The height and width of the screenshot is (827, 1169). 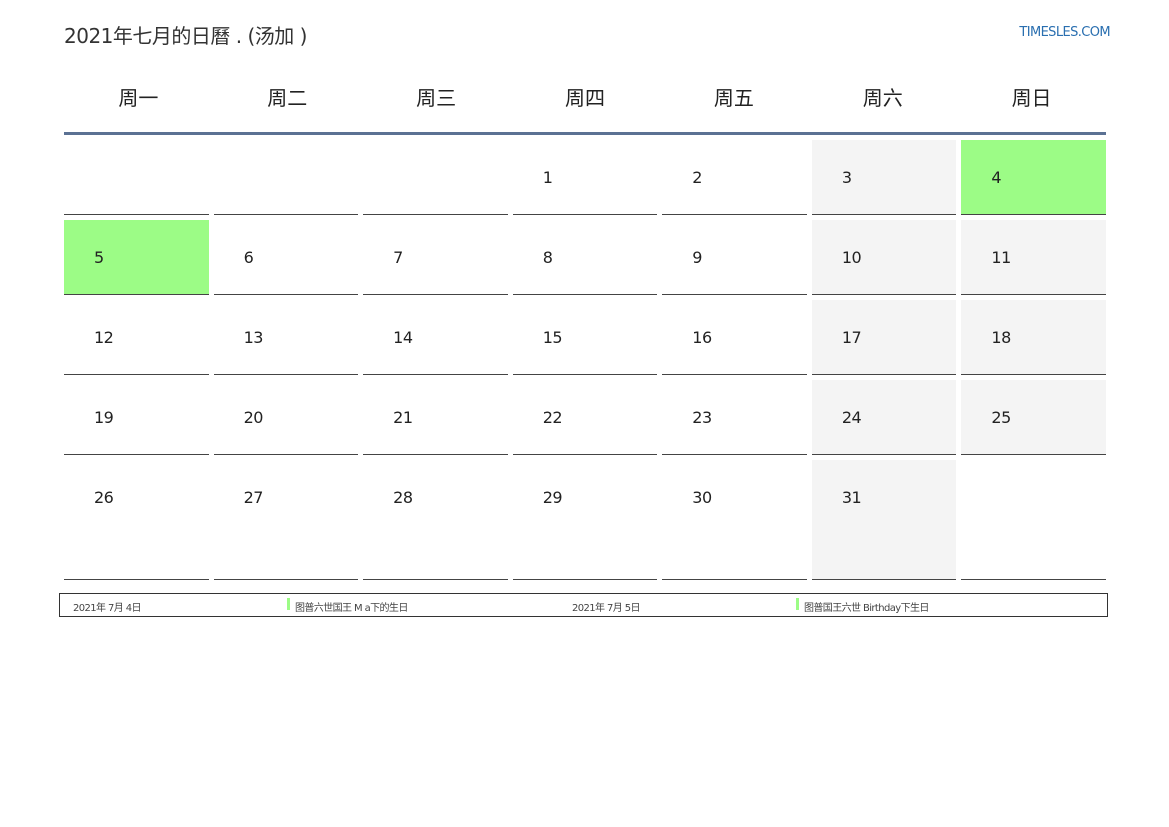 I want to click on weekday-wed: 周三, so click(x=436, y=97).